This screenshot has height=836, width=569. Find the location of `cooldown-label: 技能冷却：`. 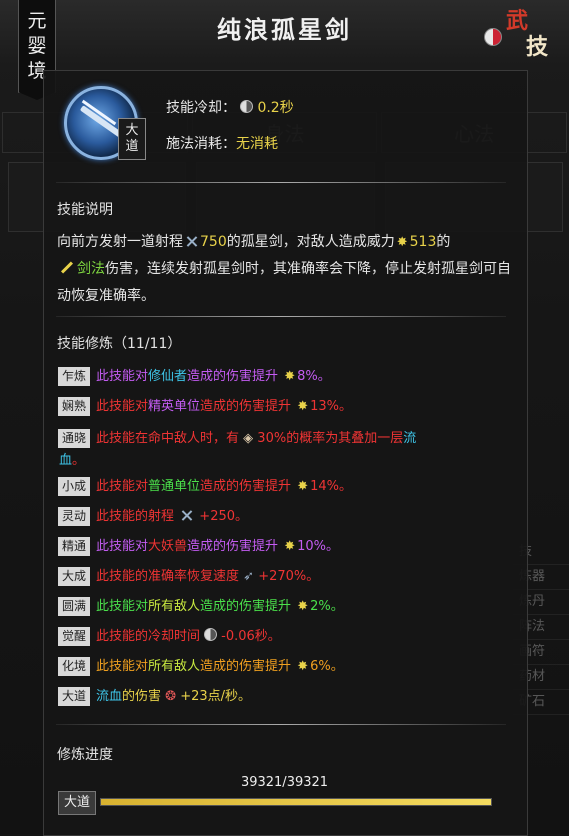

cooldown-label: 技能冷却： is located at coordinates (201, 108).